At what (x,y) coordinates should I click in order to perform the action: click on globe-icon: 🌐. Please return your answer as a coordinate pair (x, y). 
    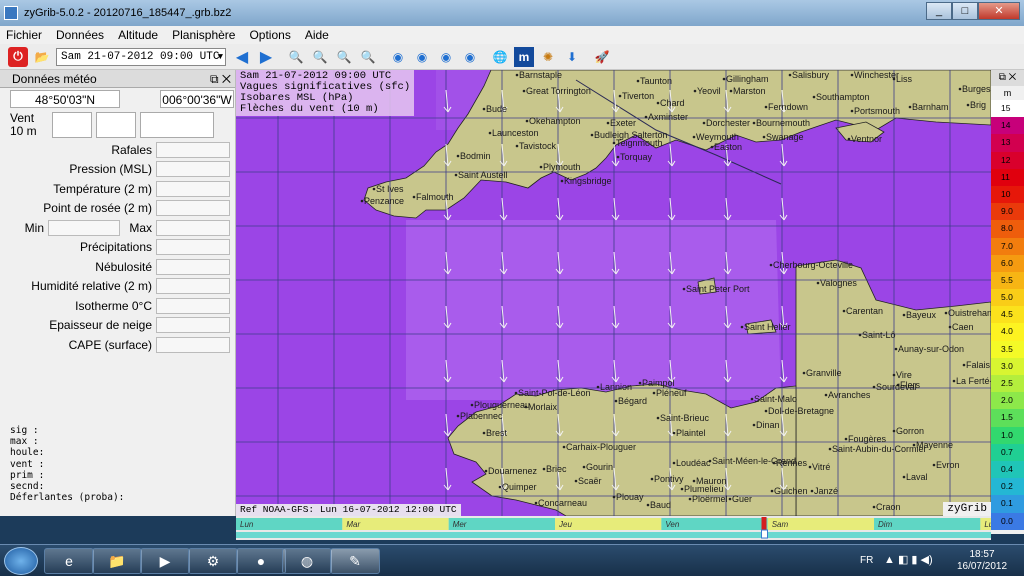
    Looking at the image, I should click on (500, 57).